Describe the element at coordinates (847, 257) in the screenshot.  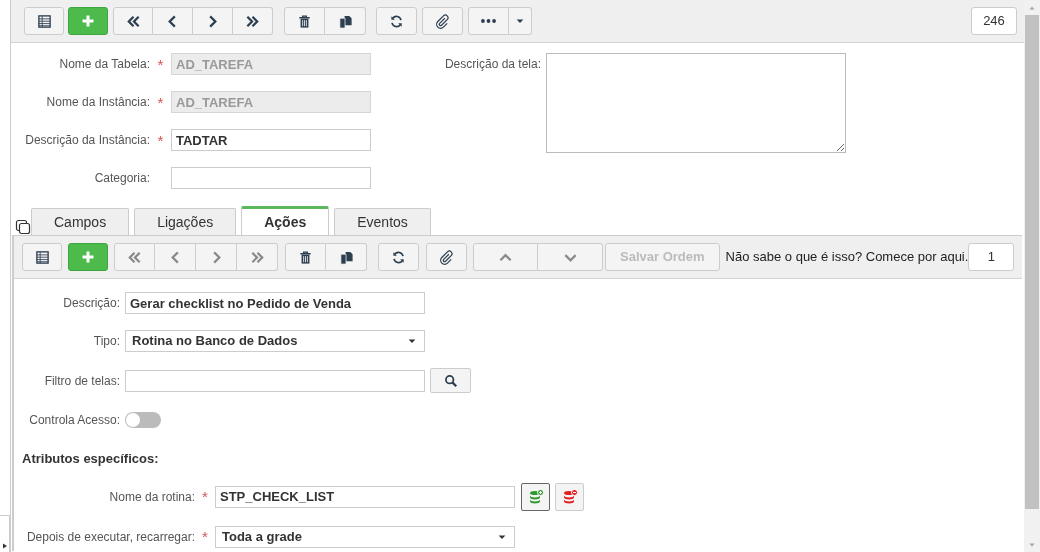
I see `help-link: Não sabe o que é isso? Comece por aqui.` at that location.